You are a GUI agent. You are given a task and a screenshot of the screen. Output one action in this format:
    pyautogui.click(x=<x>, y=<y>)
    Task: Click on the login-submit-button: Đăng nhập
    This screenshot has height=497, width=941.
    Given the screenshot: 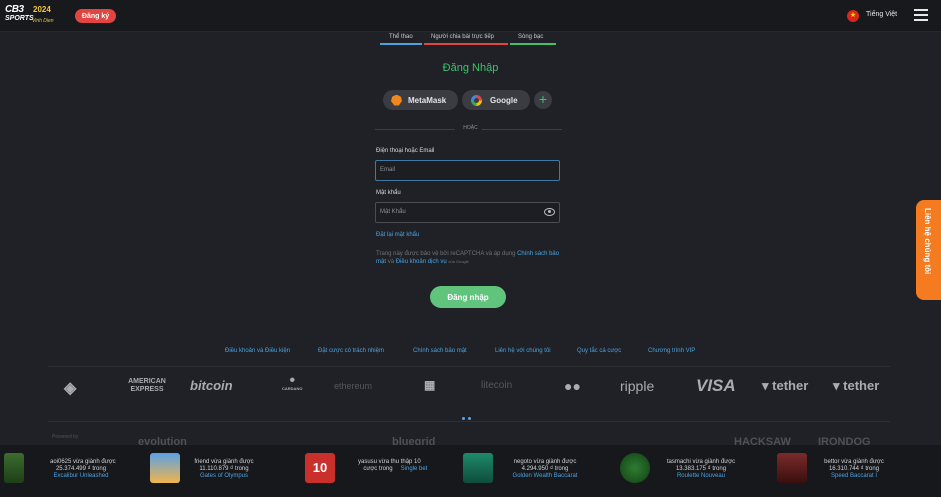 What is the action you would take?
    pyautogui.click(x=468, y=297)
    